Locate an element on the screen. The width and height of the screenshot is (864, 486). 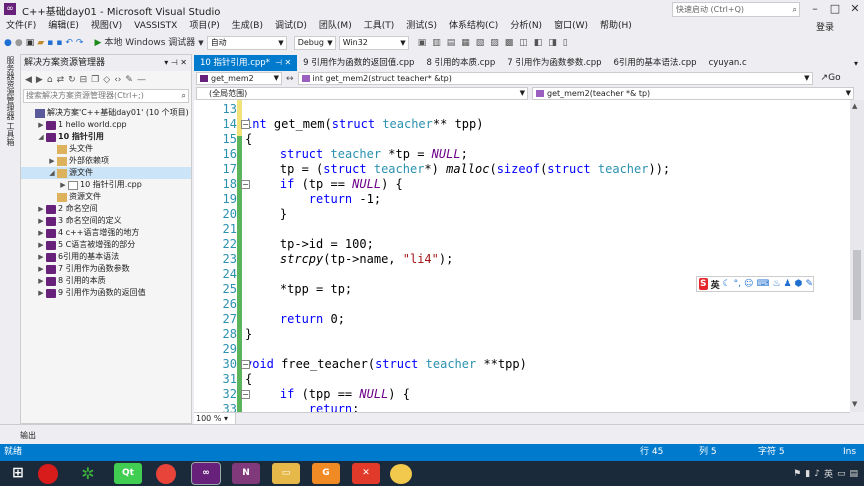
file-explorer-icon: ▭ is located at coordinates (286, 473).